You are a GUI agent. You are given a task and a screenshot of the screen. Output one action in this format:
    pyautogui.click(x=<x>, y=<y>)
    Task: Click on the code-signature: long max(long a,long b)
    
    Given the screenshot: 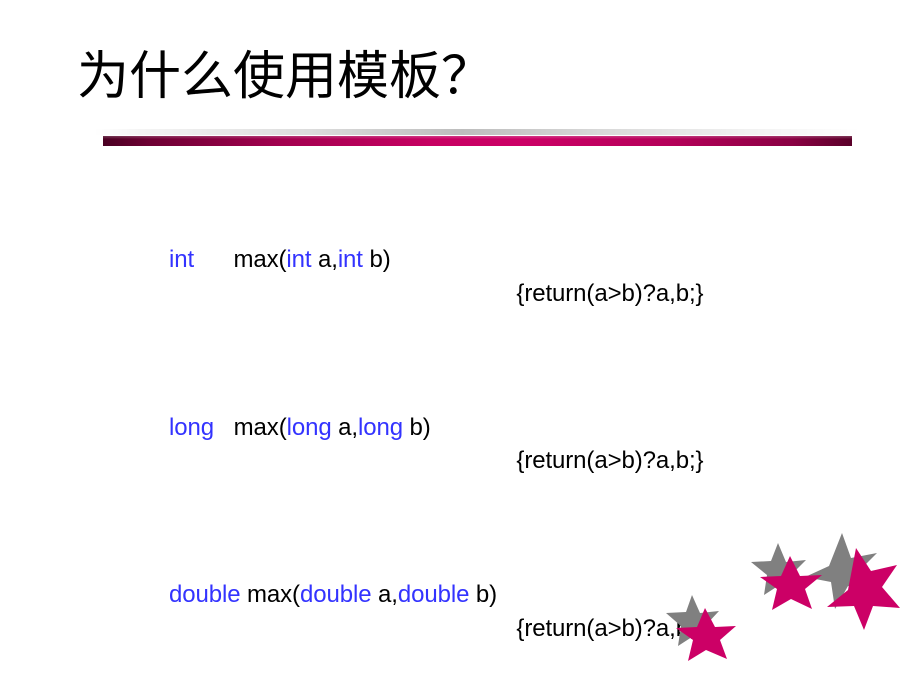 What is the action you would take?
    pyautogui.click(x=316, y=427)
    